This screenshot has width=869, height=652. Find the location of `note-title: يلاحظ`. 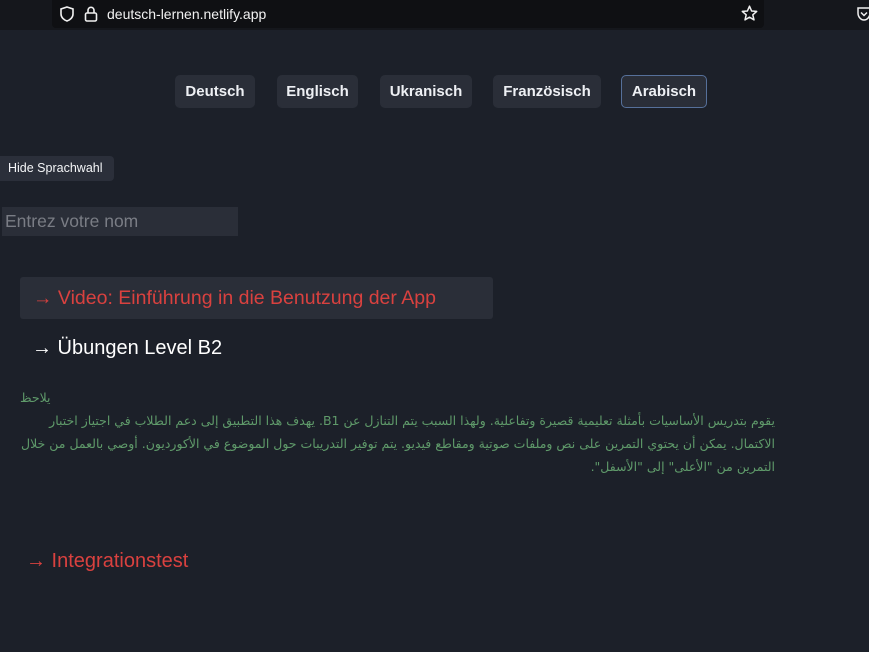

note-title: يلاحظ is located at coordinates (35, 397).